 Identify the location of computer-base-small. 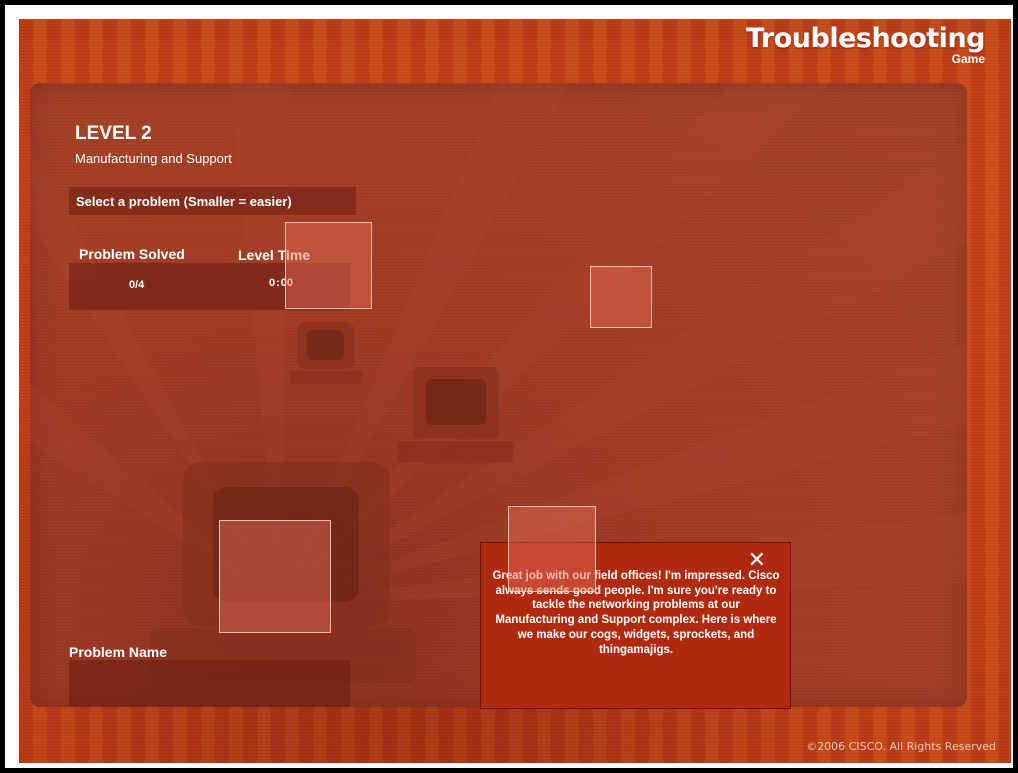
(326, 377).